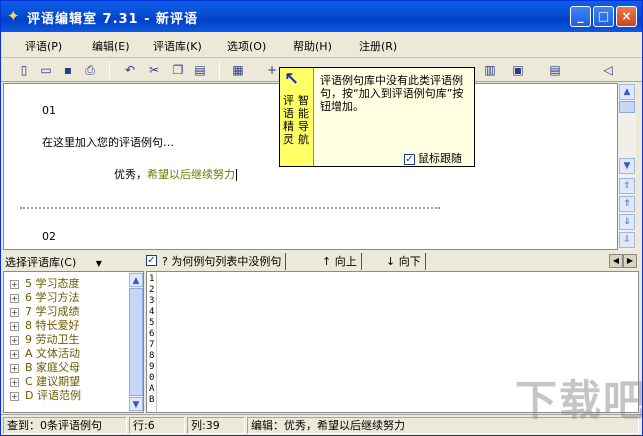  I want to click on tab-why-no-examples: ? 为何例句列表中没例句, so click(224, 261).